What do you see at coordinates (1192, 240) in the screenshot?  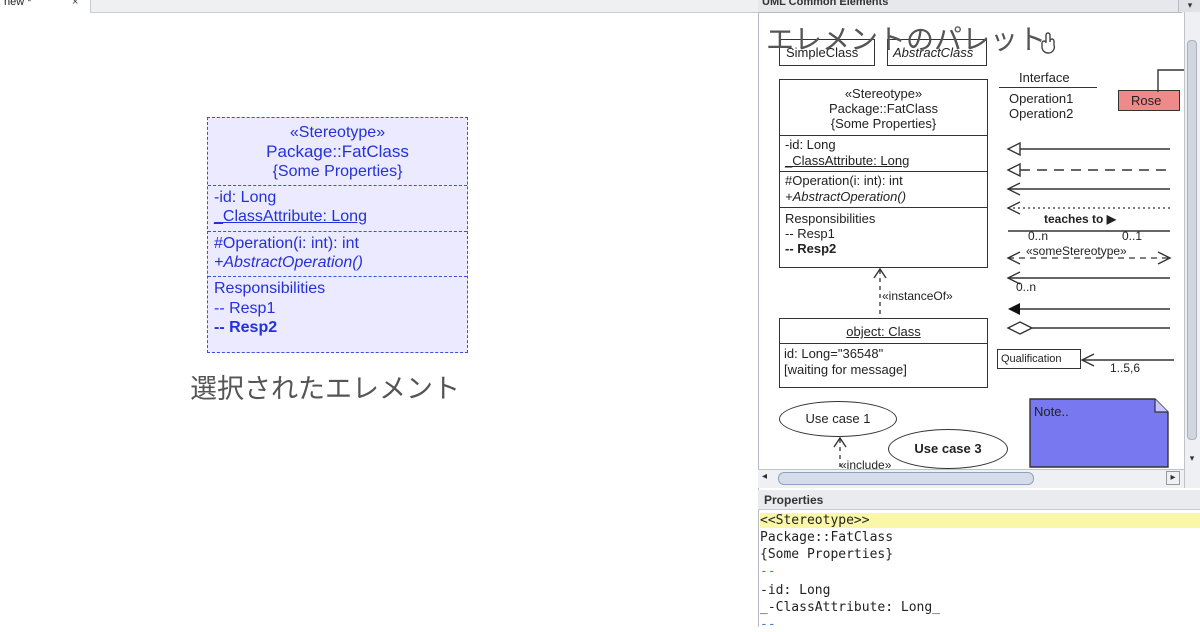 I see `vertical-scroll-thumb` at bounding box center [1192, 240].